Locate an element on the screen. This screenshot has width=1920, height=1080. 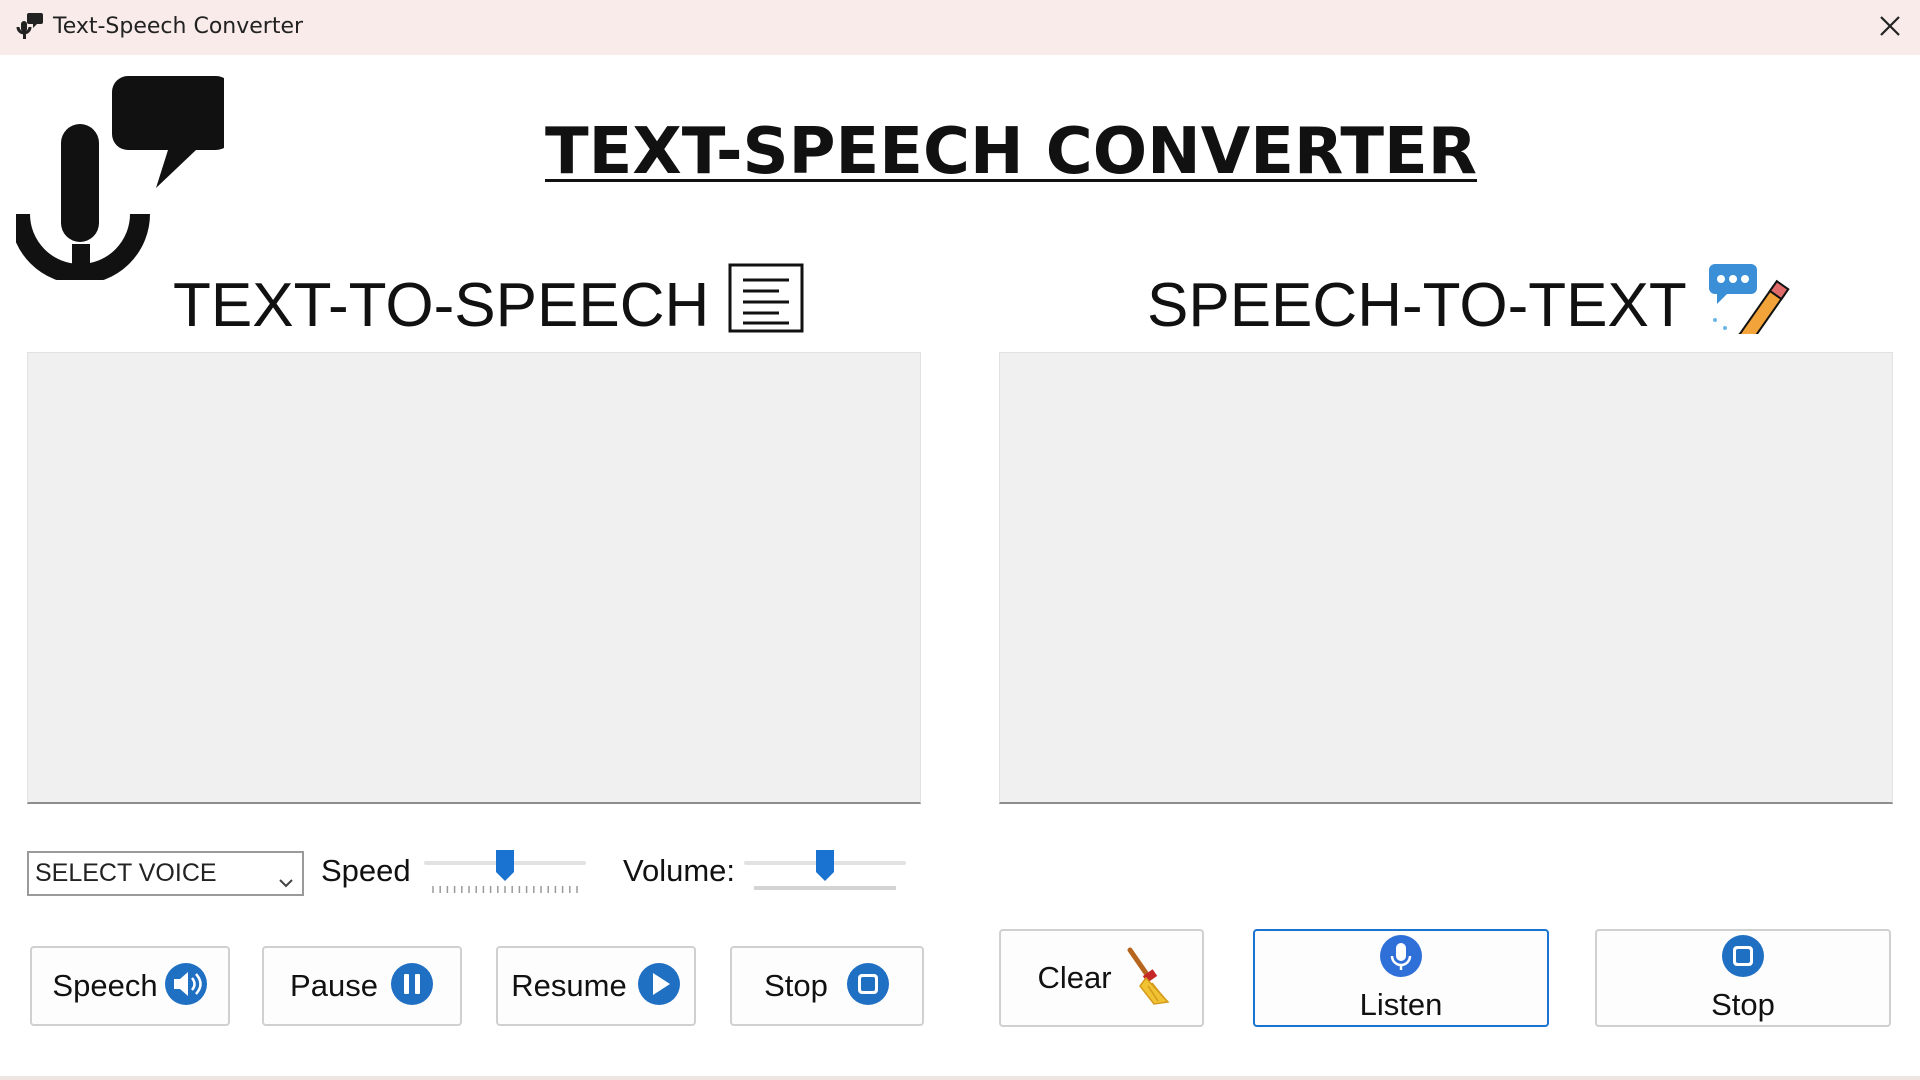
clear-button-label: Clear is located at coordinates (1074, 977).